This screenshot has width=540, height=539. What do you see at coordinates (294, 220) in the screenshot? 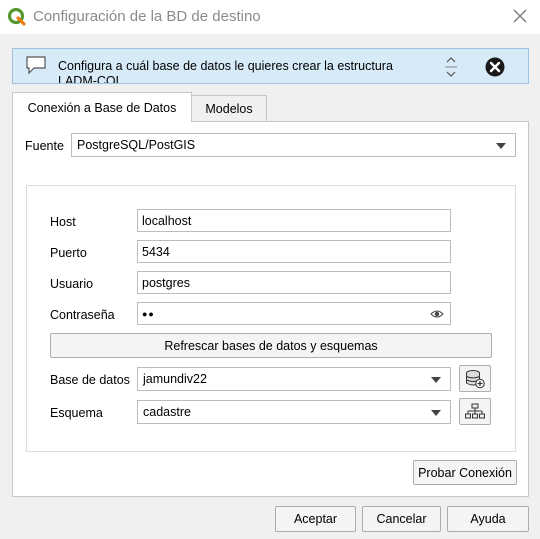
I see `host-input: localhost` at bounding box center [294, 220].